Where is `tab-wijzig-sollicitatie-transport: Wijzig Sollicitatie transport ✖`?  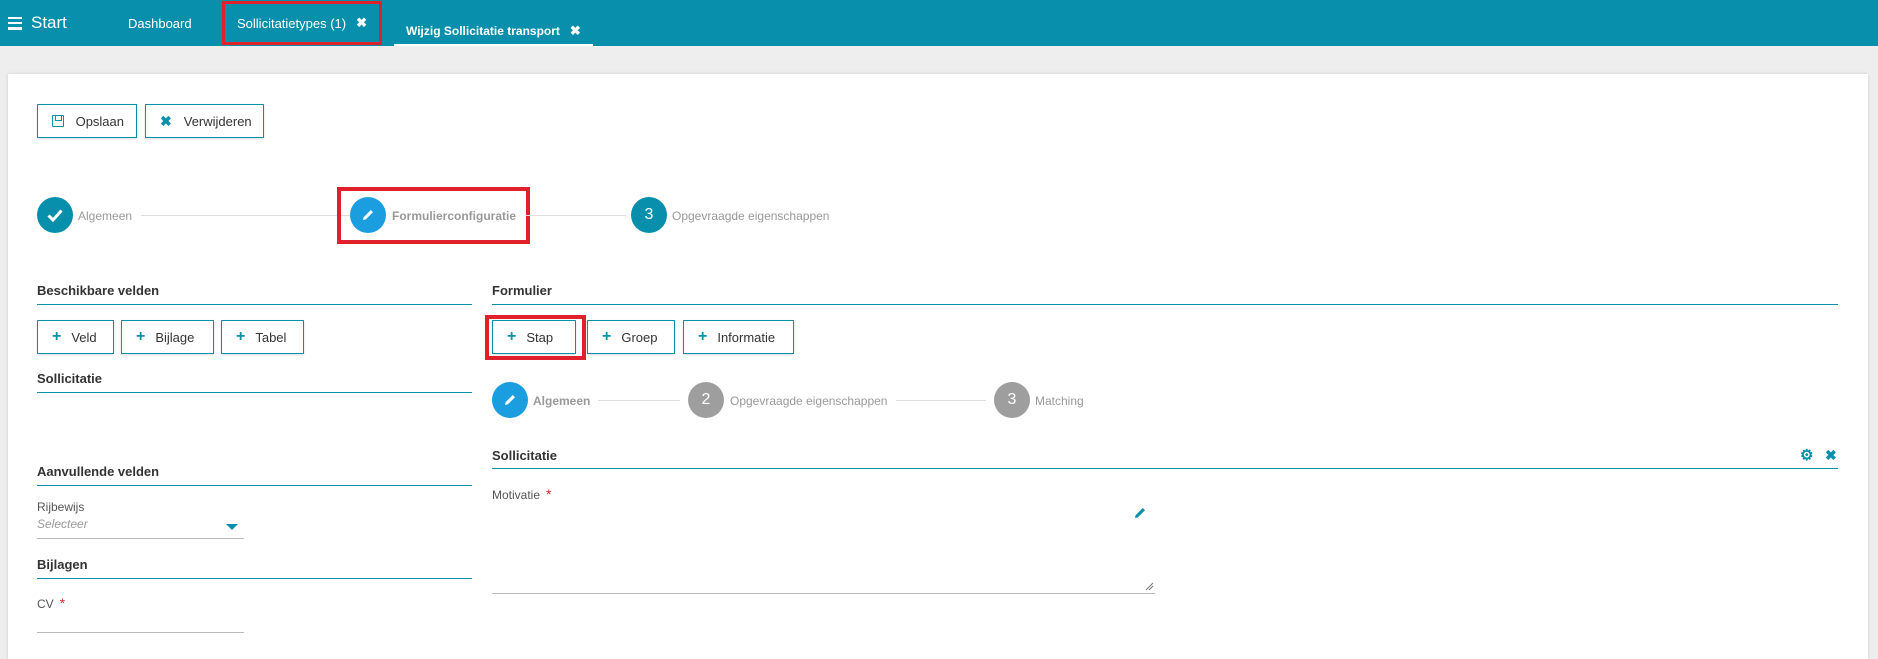
tab-wijzig-sollicitatie-transport: Wijzig Sollicitatie transport ✖ is located at coordinates (493, 32).